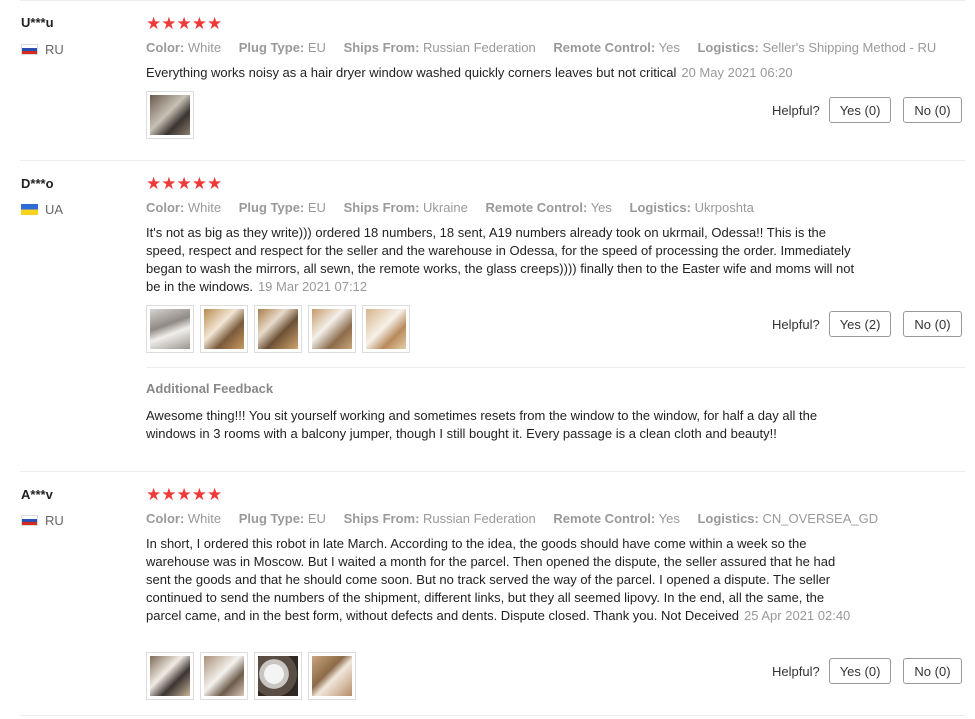 The image size is (975, 719). Describe the element at coordinates (724, 207) in the screenshot. I see `logistics-value: Ukrposhta` at that location.